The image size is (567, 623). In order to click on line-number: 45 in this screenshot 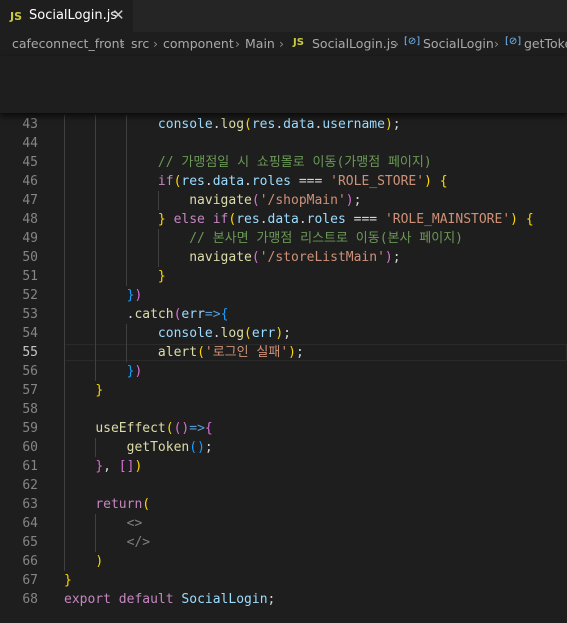, I will do `click(30, 162)`.